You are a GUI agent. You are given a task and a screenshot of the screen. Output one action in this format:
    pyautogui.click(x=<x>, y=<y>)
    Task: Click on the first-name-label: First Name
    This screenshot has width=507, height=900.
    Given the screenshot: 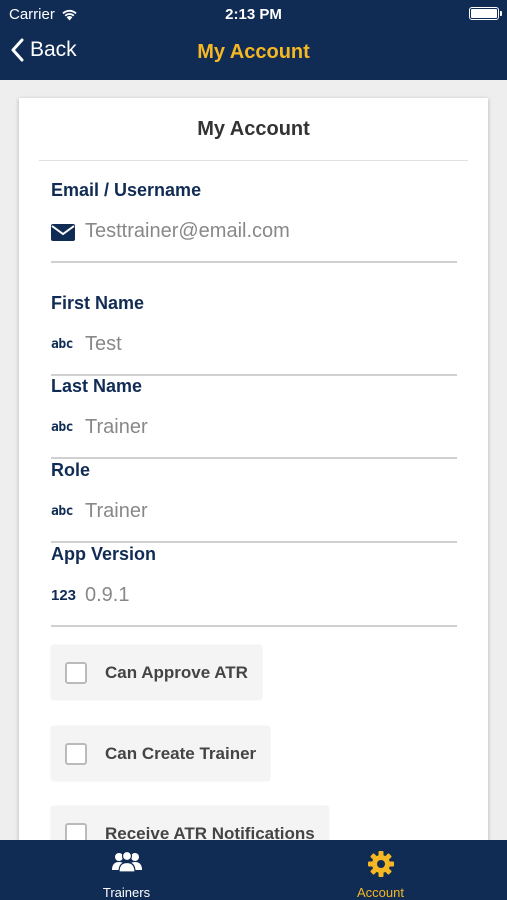 What is the action you would take?
    pyautogui.click(x=98, y=303)
    